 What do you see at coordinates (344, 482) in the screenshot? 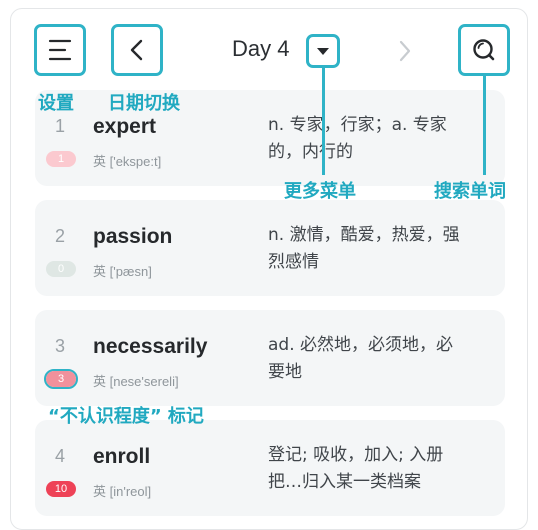
I see `definition-line: 把…归入某一类档案` at bounding box center [344, 482].